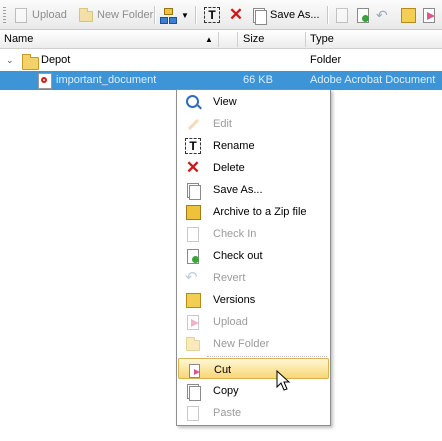 The height and width of the screenshot is (441, 442). Describe the element at coordinates (253, 368) in the screenshot. I see `menu-item-cut: Cut` at that location.